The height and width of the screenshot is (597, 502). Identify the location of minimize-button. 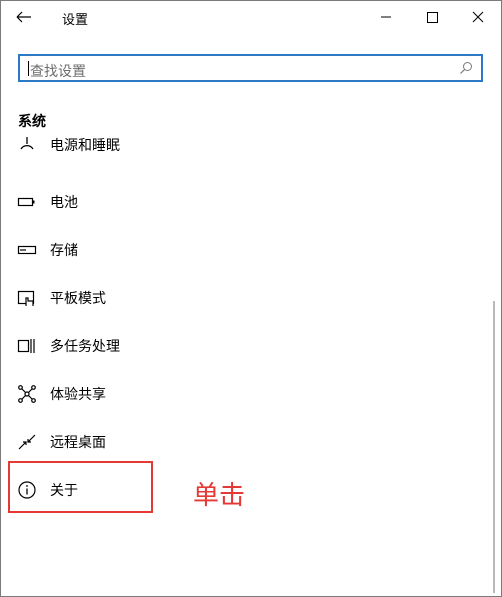
(386, 17).